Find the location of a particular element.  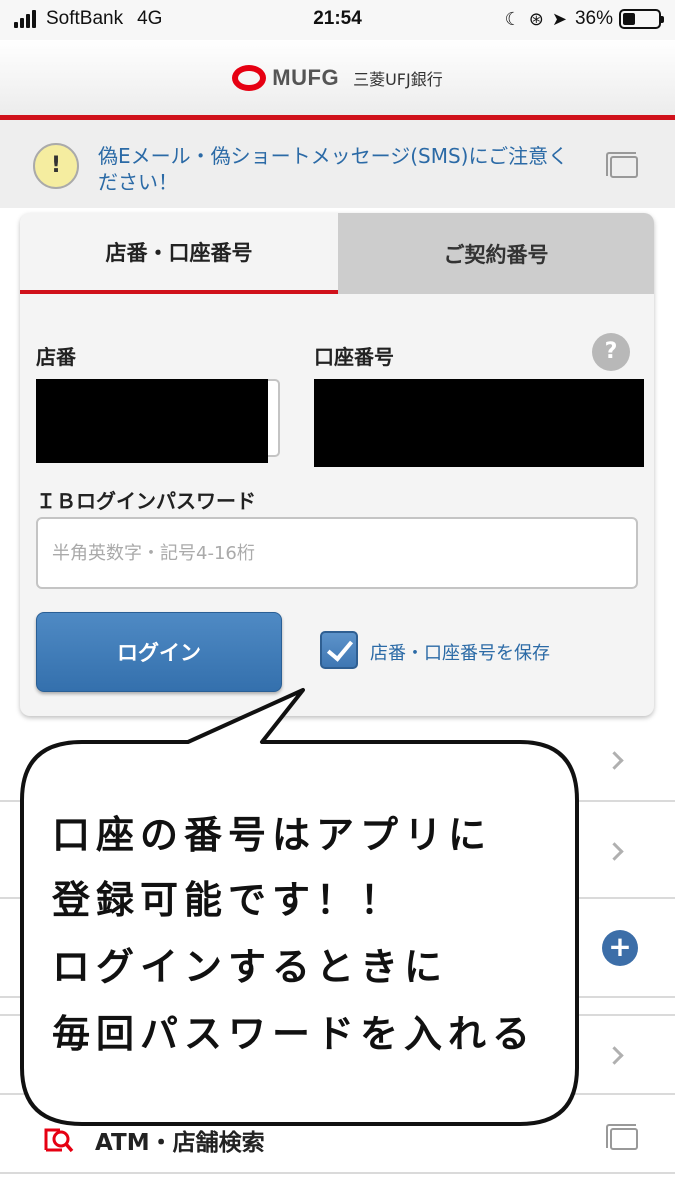

callout-line: 登録可能です！！ is located at coordinates (228, 900).